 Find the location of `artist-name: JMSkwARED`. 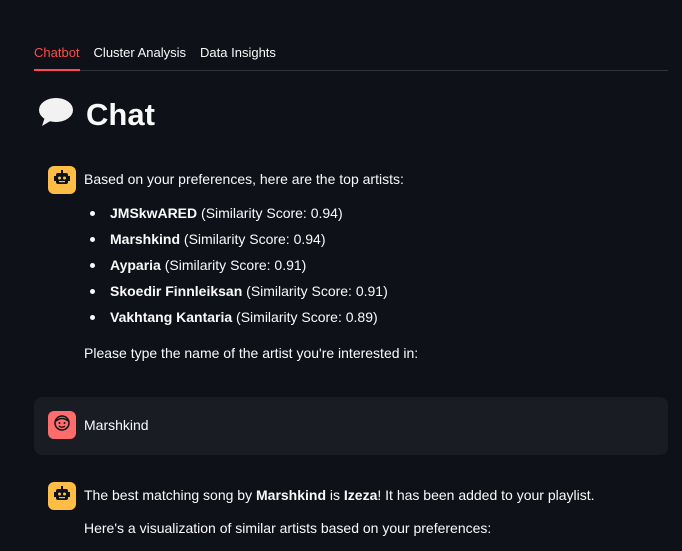

artist-name: JMSkwARED is located at coordinates (154, 213).